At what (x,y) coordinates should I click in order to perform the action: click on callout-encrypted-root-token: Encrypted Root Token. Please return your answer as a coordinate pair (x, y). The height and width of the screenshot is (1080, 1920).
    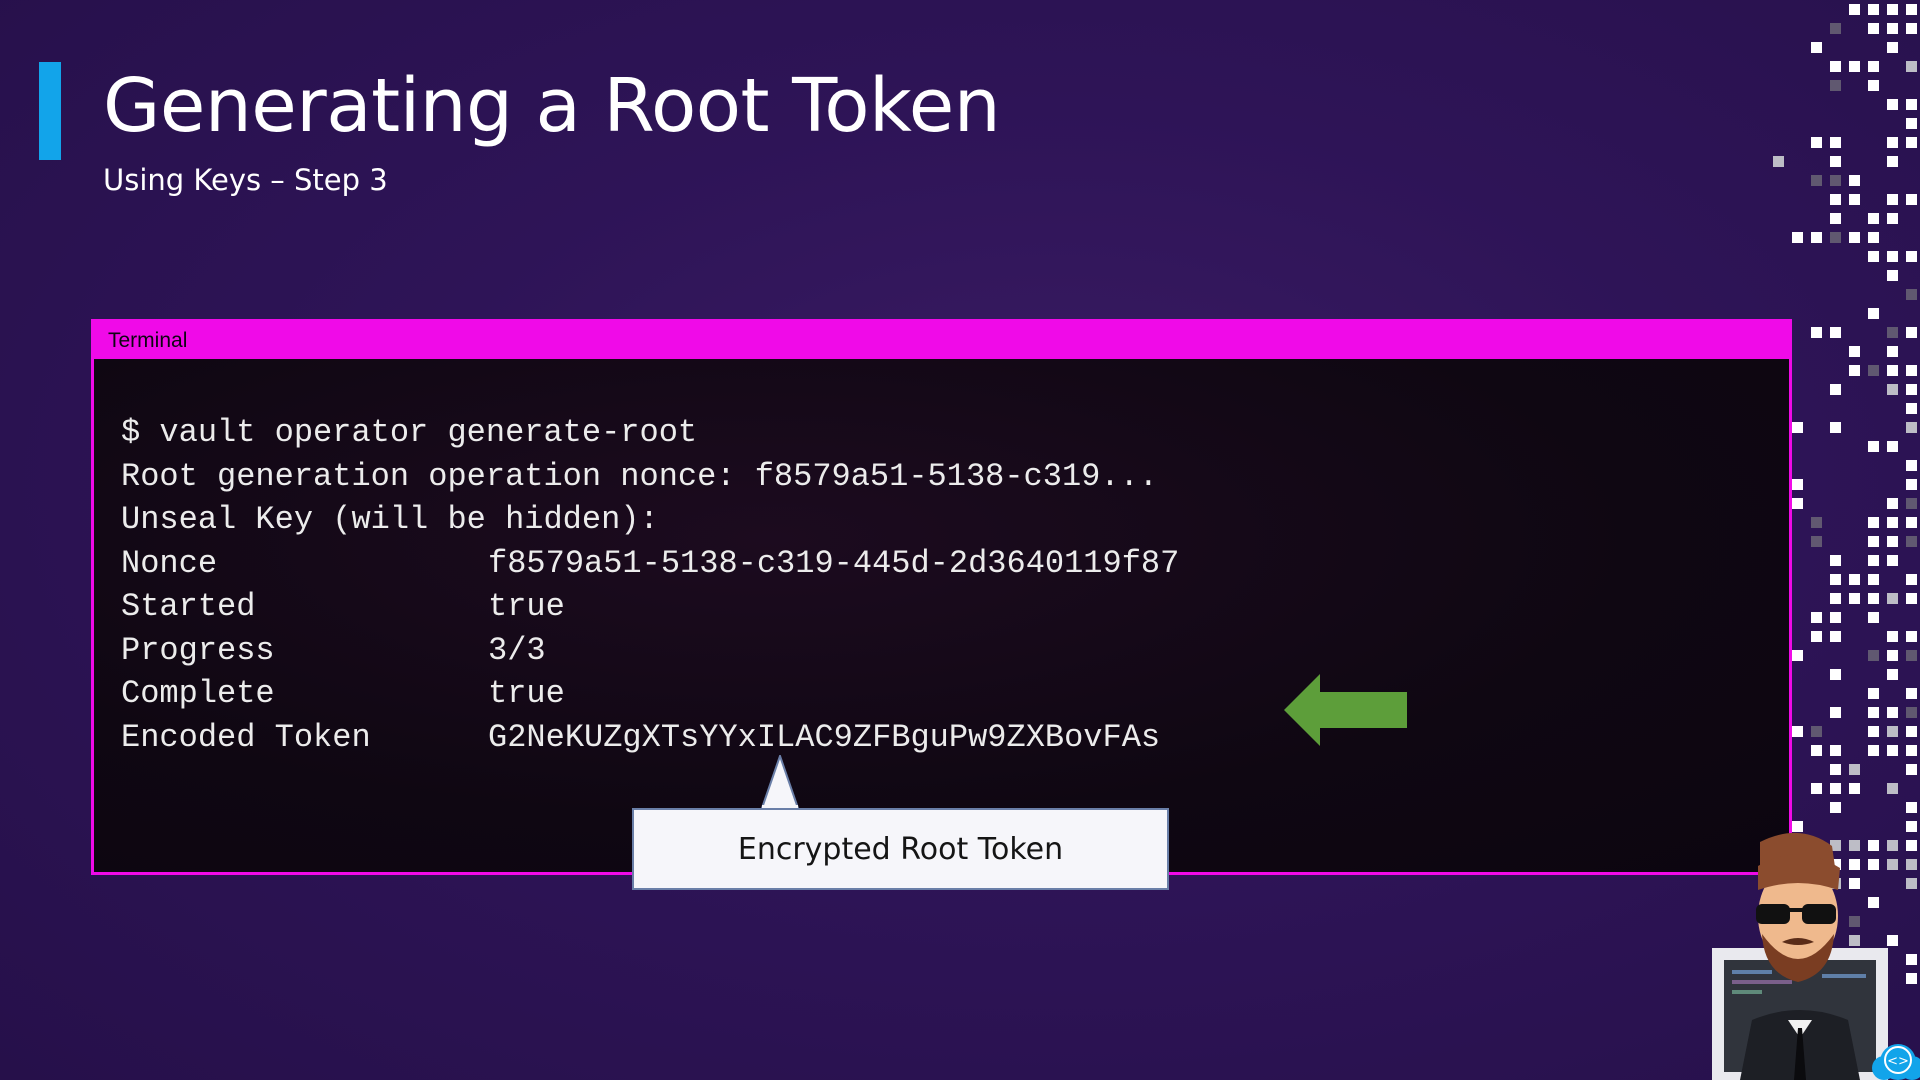
    Looking at the image, I should click on (900, 849).